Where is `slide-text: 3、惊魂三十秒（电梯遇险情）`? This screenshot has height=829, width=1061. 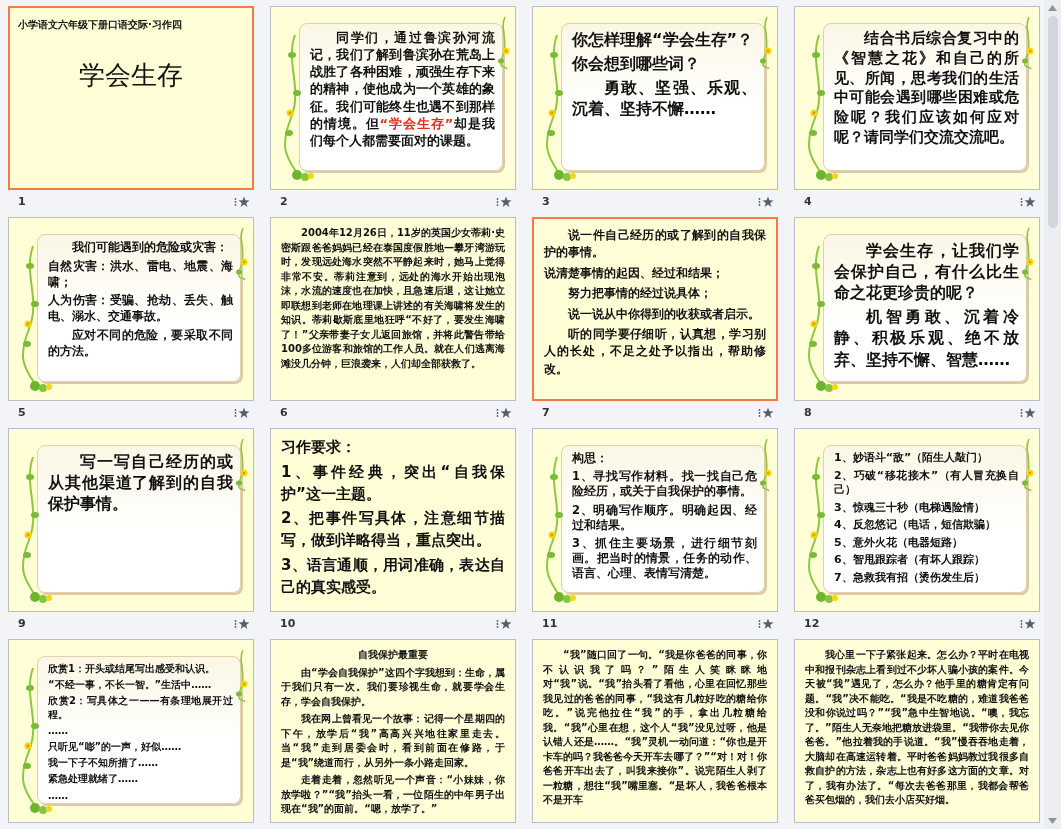 slide-text: 3、惊魂三十秒（电梯遇险情） is located at coordinates (910, 508).